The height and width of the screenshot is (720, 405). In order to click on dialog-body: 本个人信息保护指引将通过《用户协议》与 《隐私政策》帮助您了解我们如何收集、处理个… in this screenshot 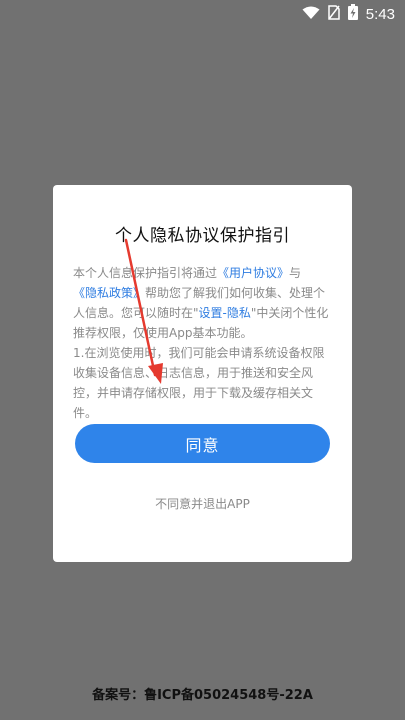, I will do `click(203, 343)`.